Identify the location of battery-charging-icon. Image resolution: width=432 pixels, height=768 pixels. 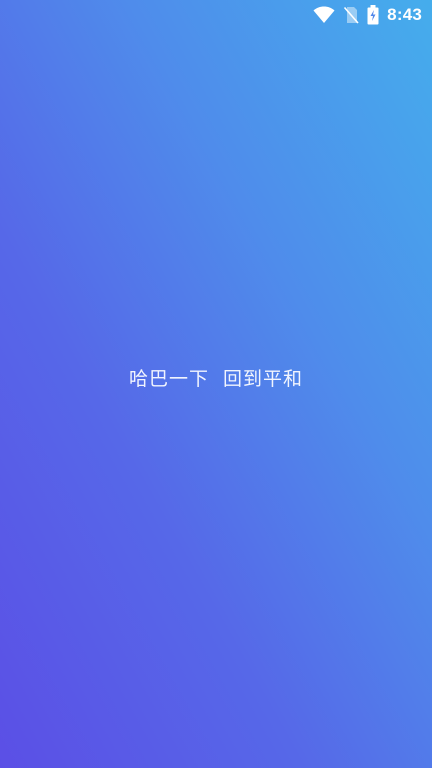
(373, 15).